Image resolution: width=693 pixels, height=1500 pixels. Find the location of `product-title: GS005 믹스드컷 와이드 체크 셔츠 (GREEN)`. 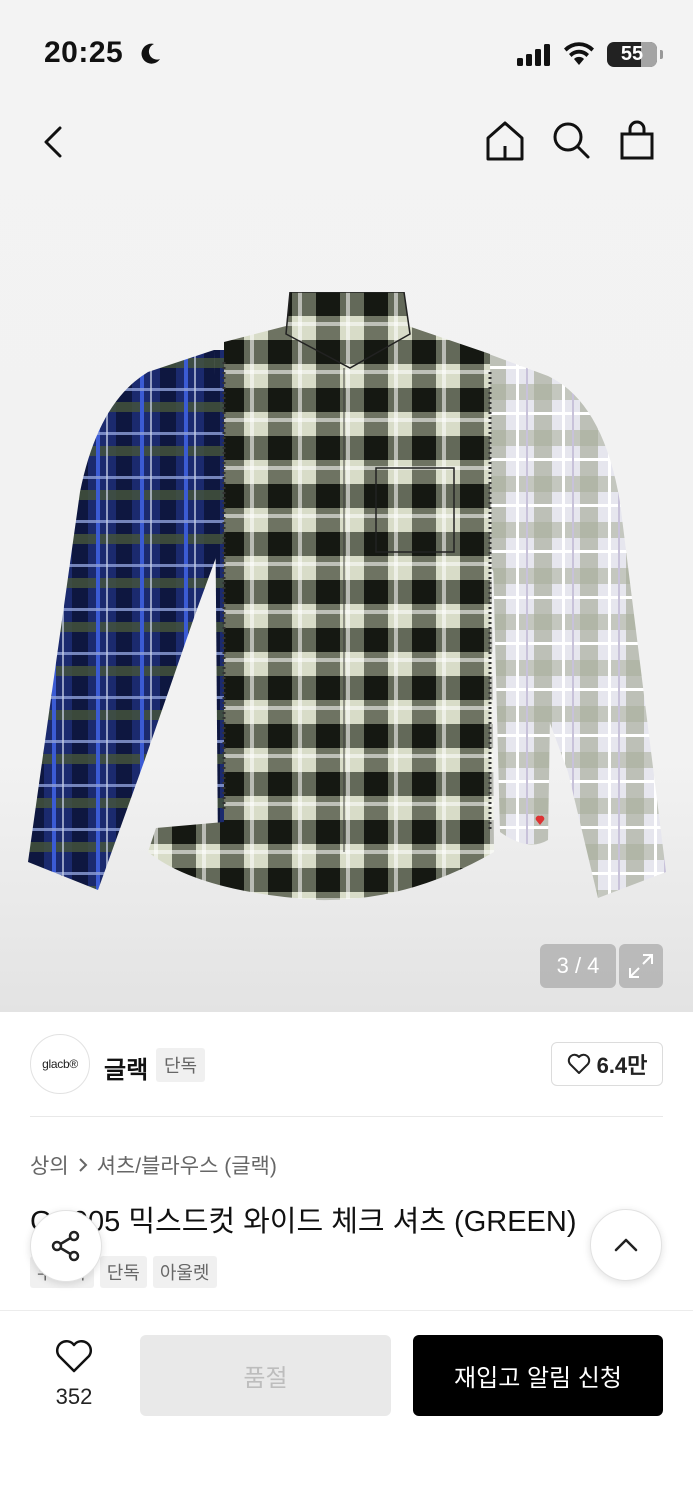

product-title: GS005 믹스드컷 와이드 체크 셔츠 (GREEN) is located at coordinates (303, 1222).